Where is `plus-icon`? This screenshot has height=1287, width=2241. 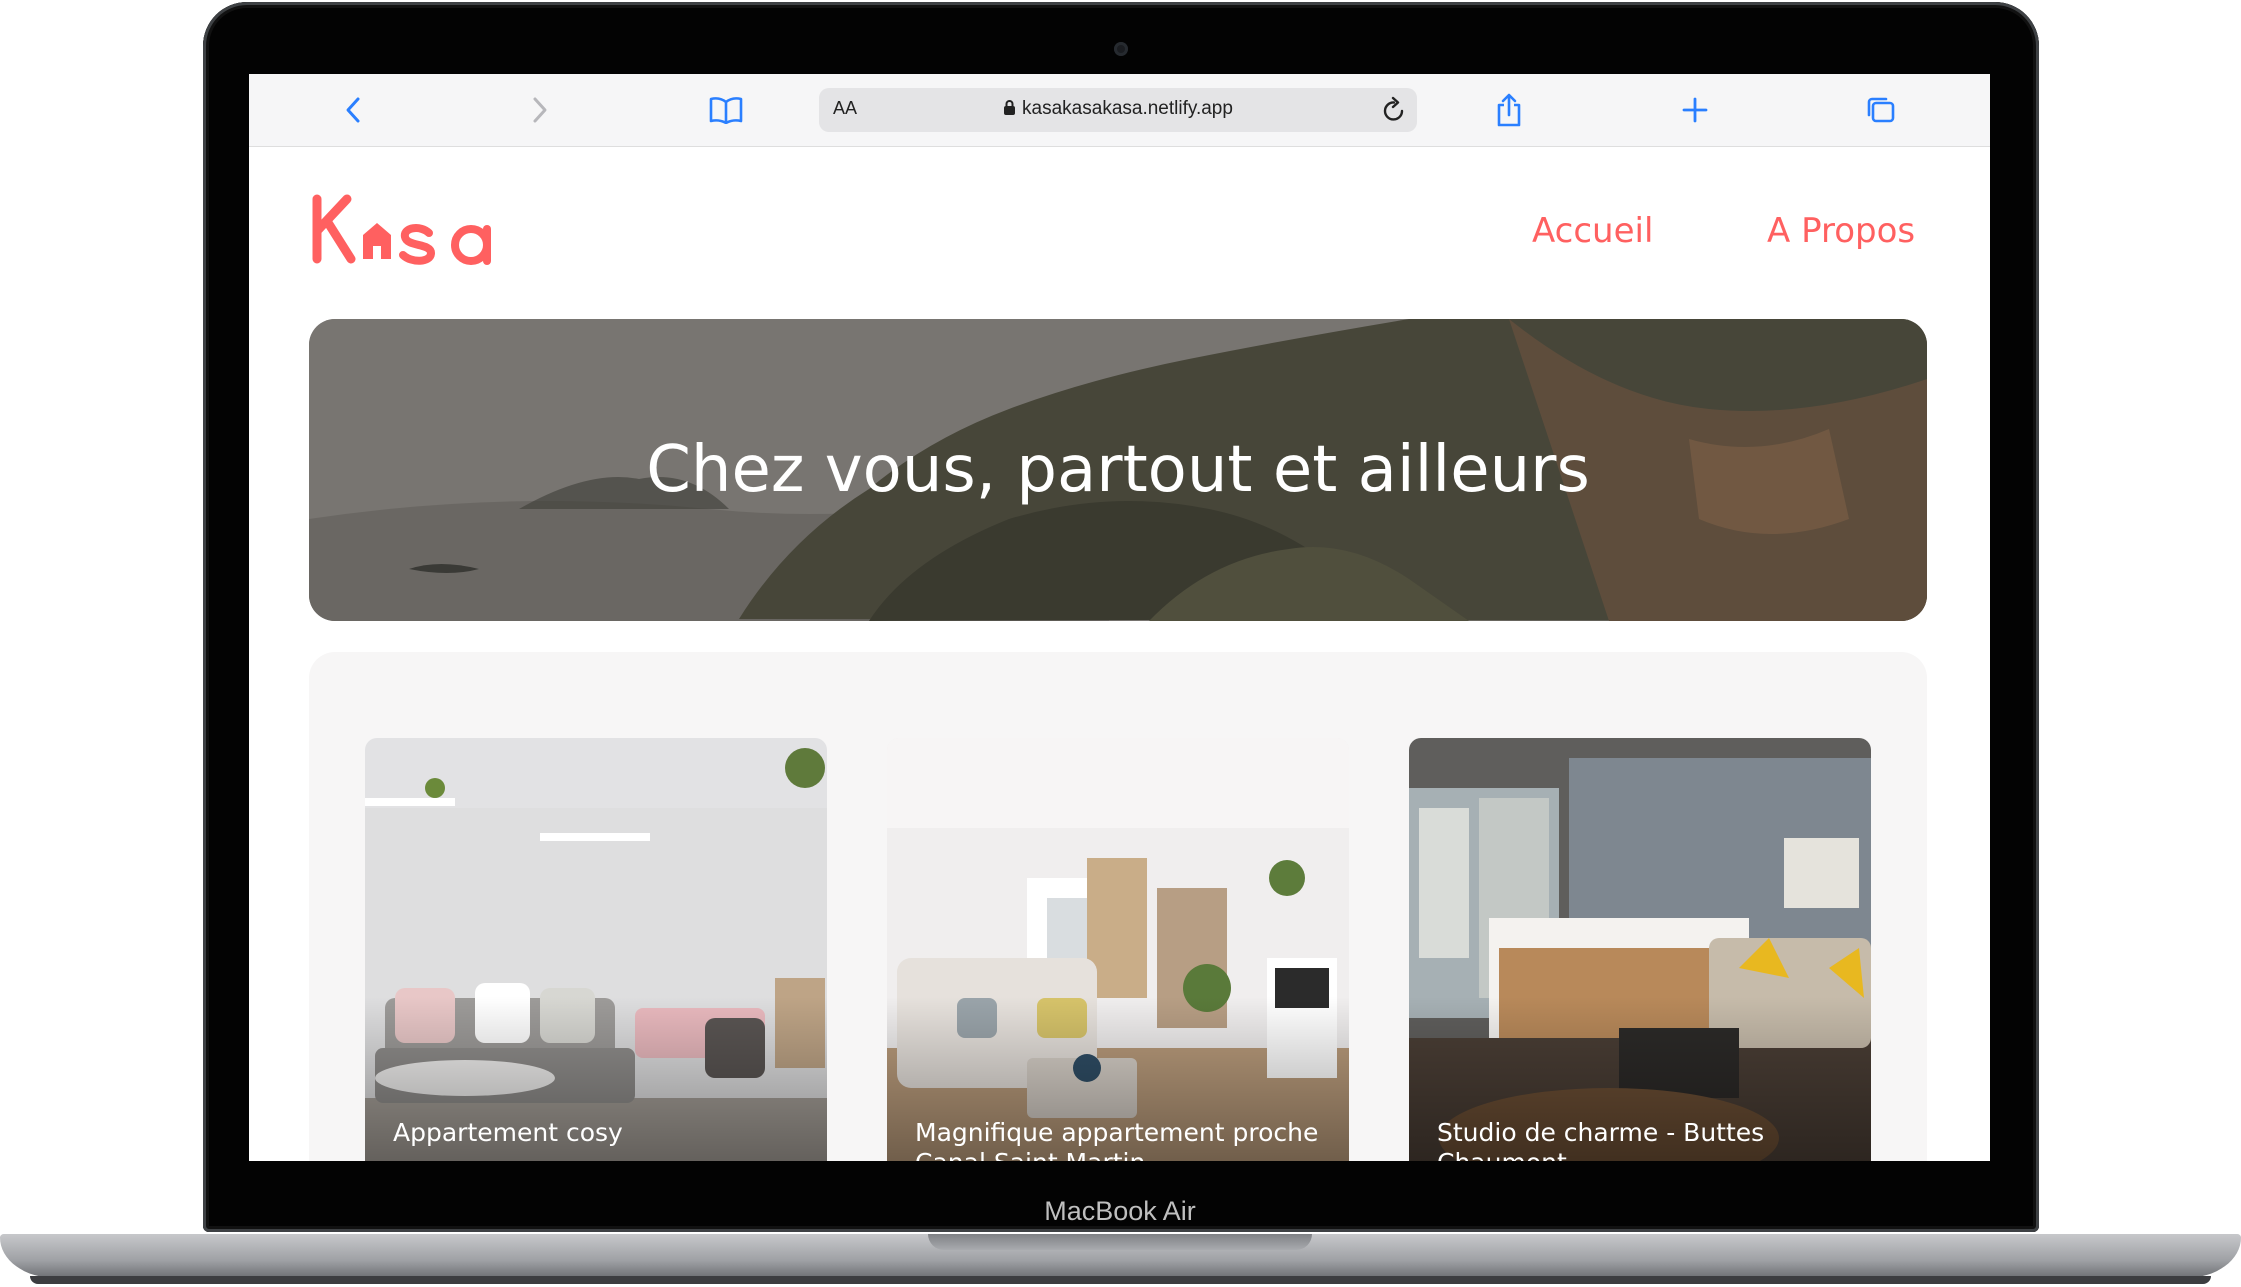
plus-icon is located at coordinates (1695, 110).